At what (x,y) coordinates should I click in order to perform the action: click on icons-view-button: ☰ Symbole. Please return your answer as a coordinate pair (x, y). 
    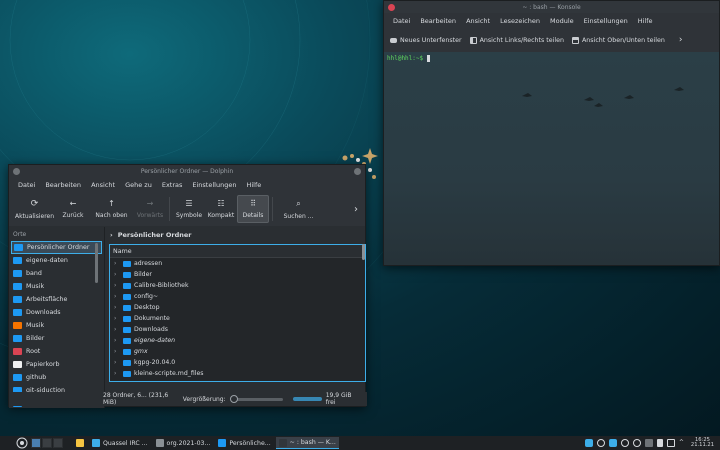
    Looking at the image, I should click on (189, 209).